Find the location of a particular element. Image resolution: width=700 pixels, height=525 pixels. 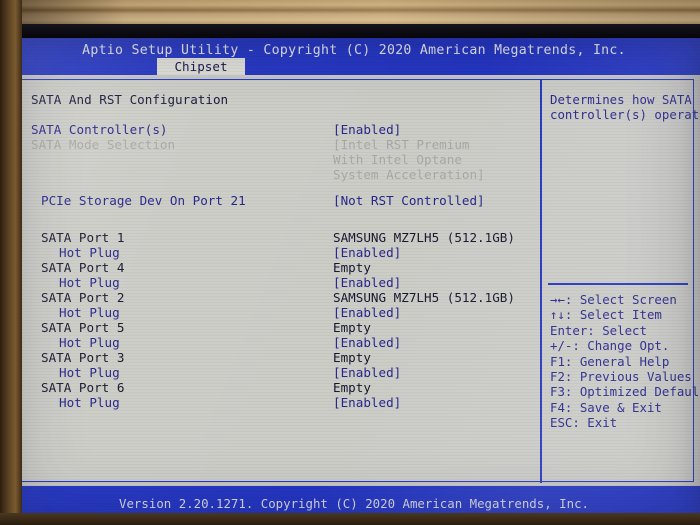

setting-label: SATA Mode Selection is located at coordinates (103, 144).